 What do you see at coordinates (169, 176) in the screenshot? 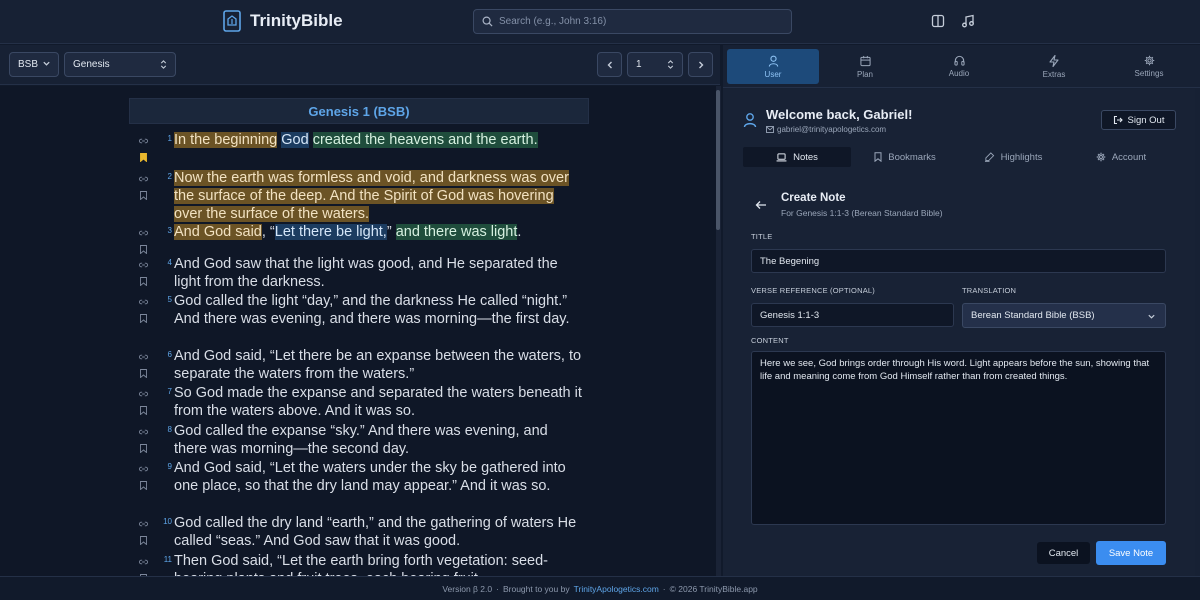
I see `verse-number: 2` at bounding box center [169, 176].